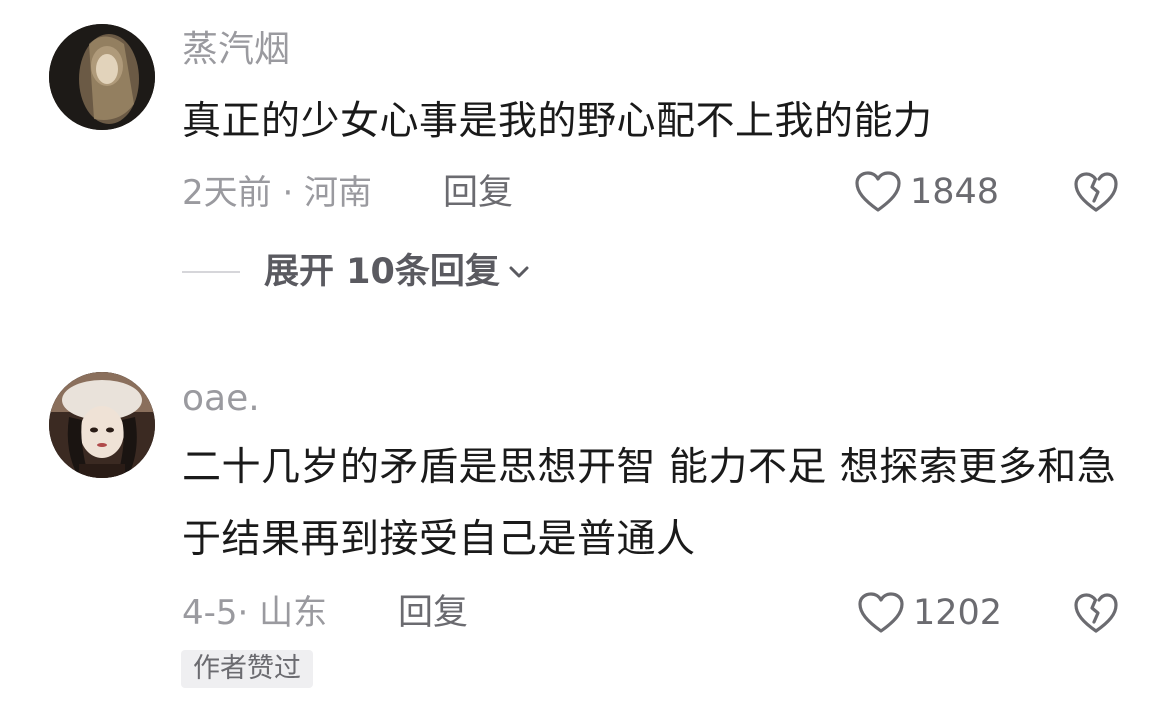 This screenshot has height=717, width=1169. What do you see at coordinates (519, 272) in the screenshot?
I see `chevron-down-icon` at bounding box center [519, 272].